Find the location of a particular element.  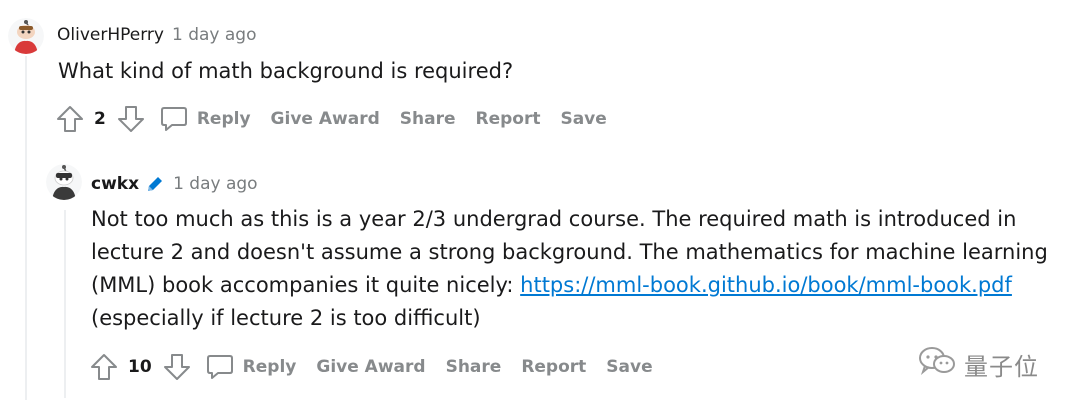

wechat-icon is located at coordinates (937, 364).